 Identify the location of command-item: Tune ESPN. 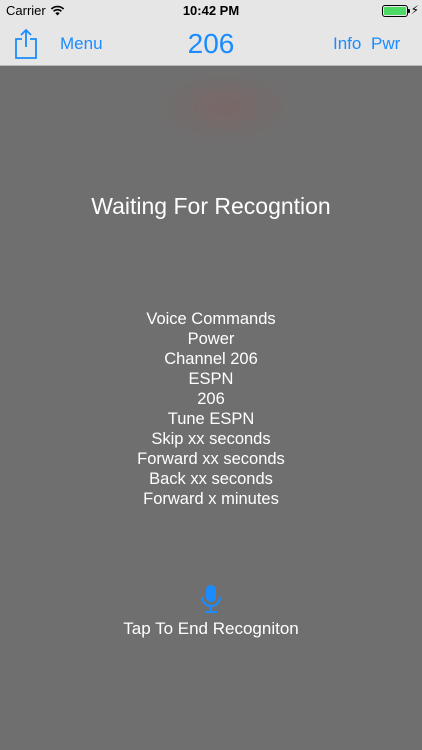
(211, 419).